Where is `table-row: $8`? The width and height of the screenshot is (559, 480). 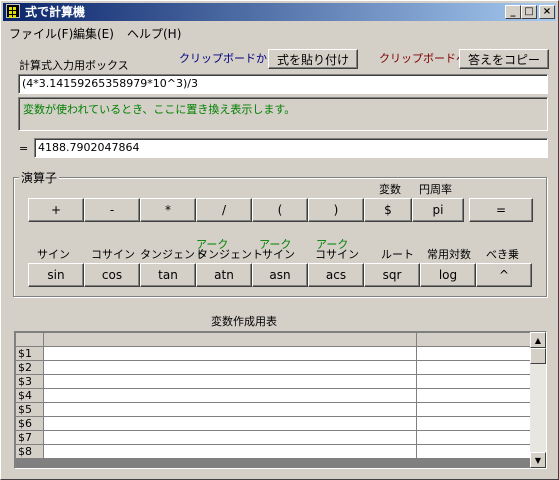
table-row: $8 is located at coordinates (273, 451).